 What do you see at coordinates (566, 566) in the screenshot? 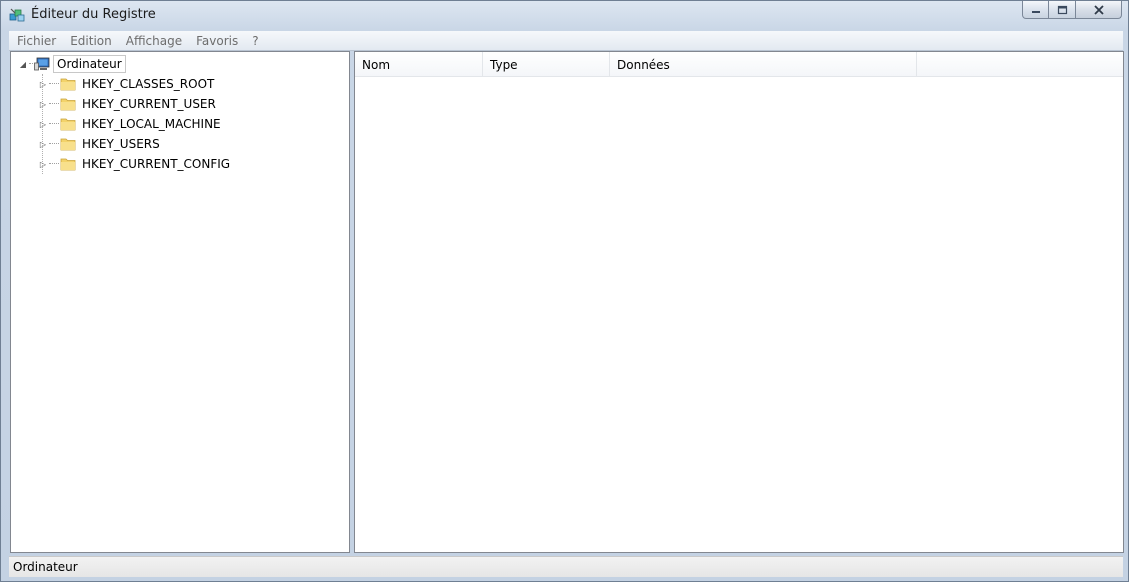
I see `status-bar: Ordinateur` at bounding box center [566, 566].